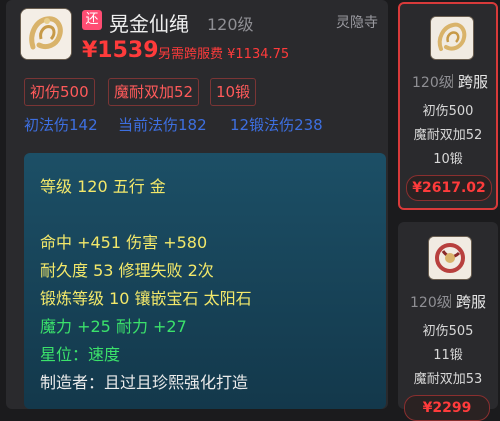 The height and width of the screenshot is (421, 500). Describe the element at coordinates (149, 24) in the screenshot. I see `item-name: 晃金仙绳` at that location.